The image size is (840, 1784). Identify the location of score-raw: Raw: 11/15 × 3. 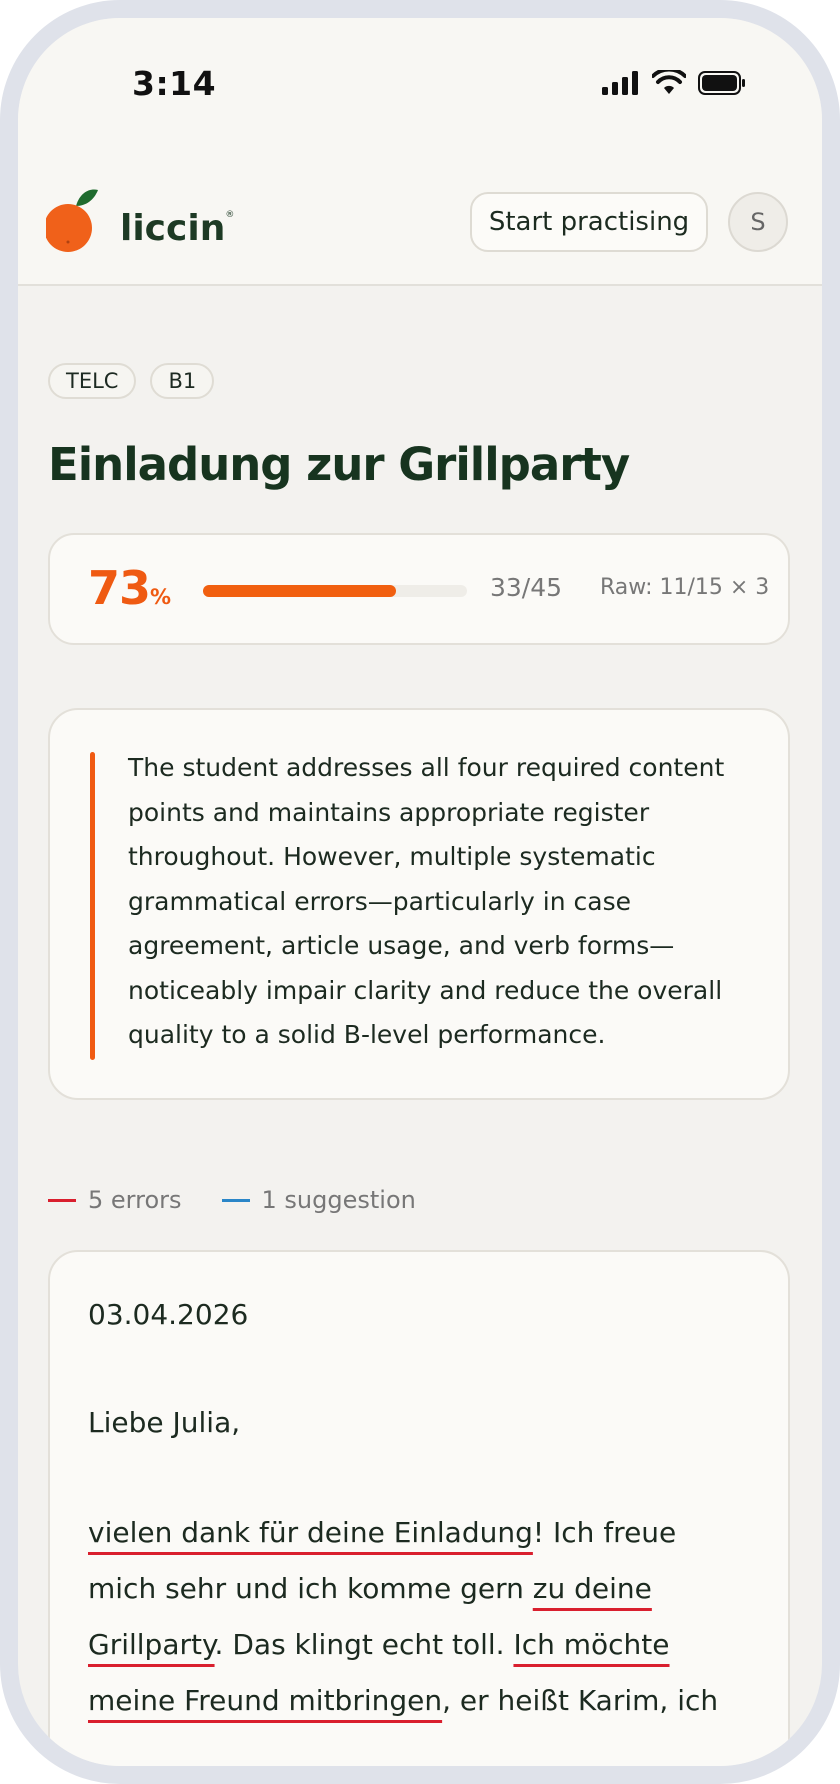
(685, 587).